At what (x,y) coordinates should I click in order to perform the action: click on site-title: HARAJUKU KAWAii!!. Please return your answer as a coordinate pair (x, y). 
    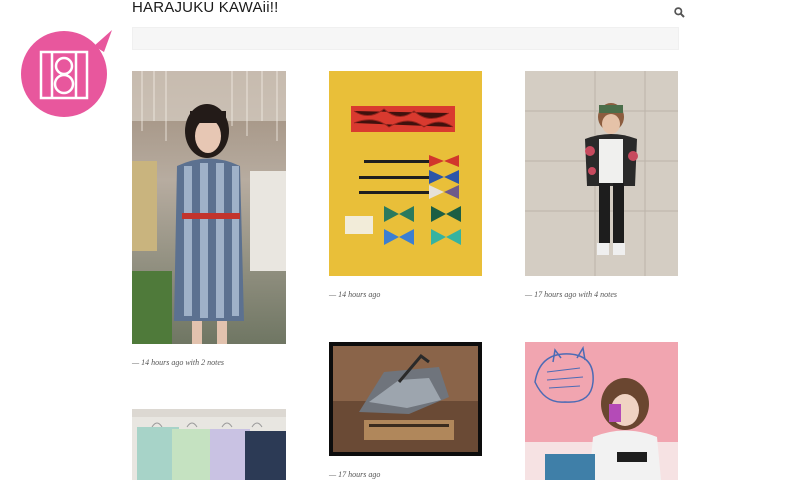
    Looking at the image, I should click on (205, 8).